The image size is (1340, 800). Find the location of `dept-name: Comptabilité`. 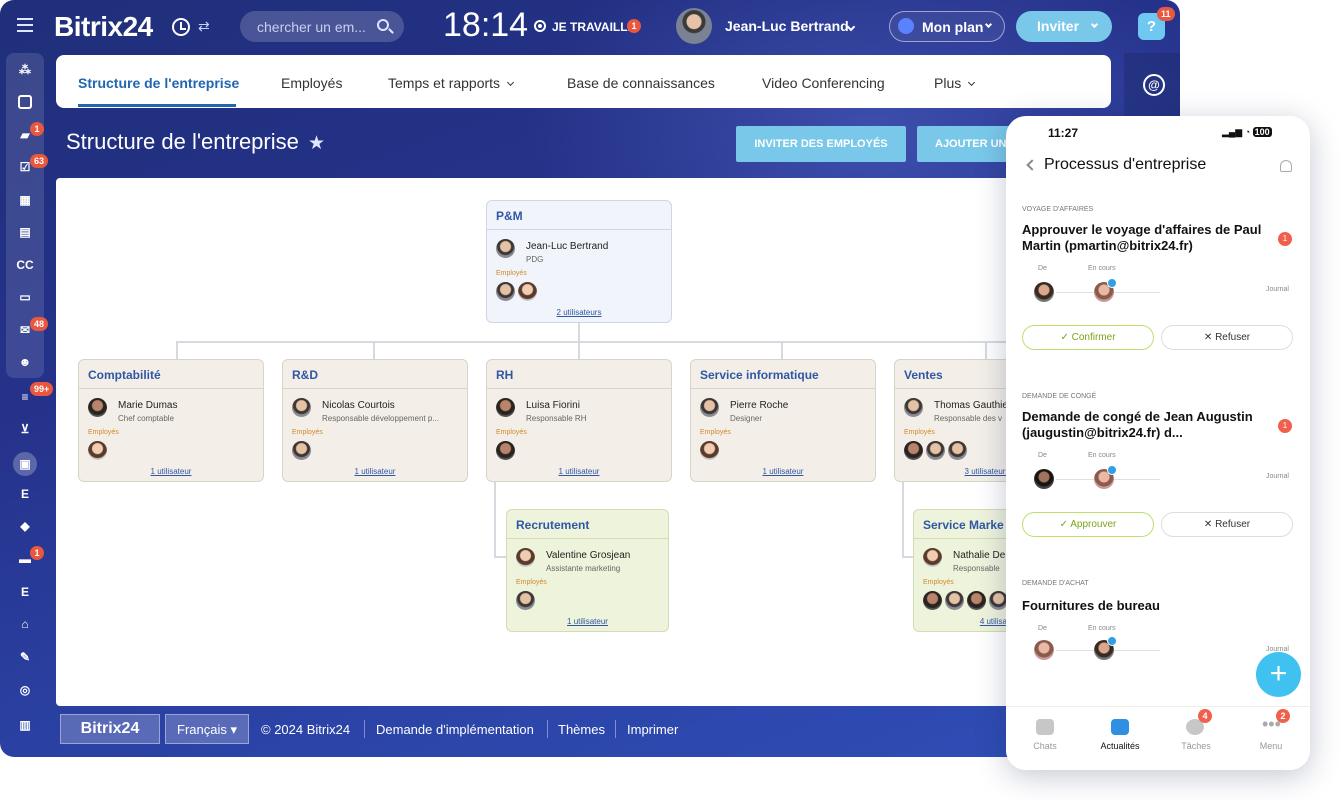

dept-name: Comptabilité is located at coordinates (171, 374).